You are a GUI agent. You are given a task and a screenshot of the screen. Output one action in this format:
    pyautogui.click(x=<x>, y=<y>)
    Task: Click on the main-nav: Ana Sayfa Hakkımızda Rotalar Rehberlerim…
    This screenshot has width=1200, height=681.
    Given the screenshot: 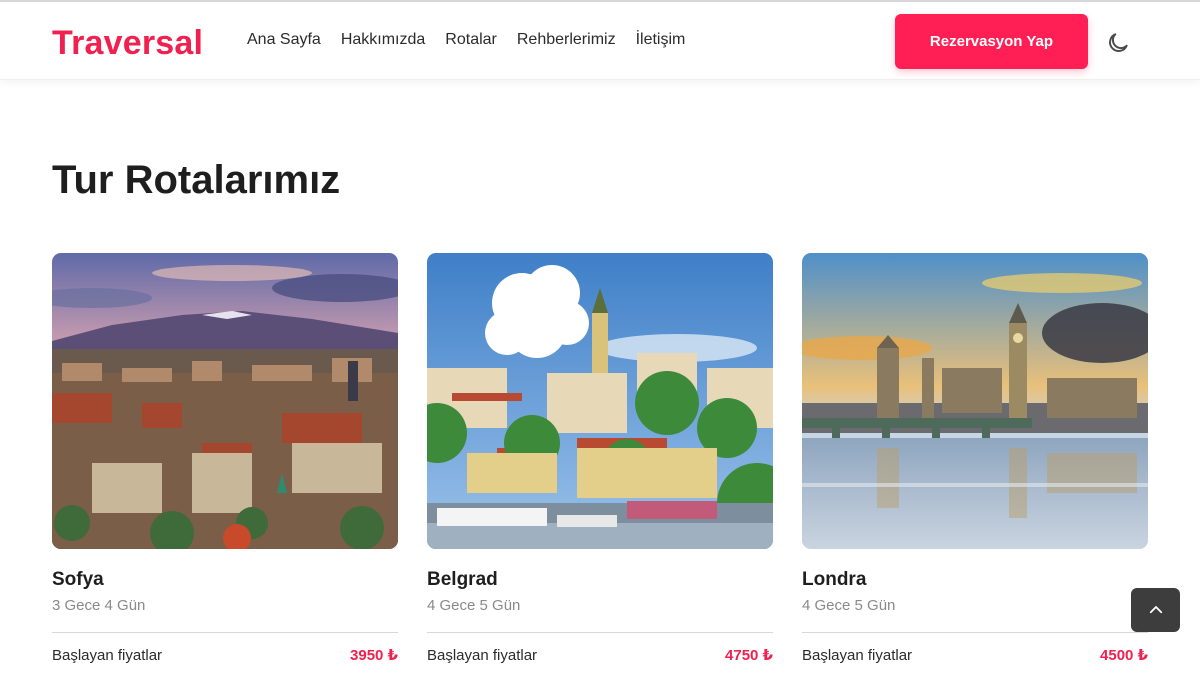 What is the action you would take?
    pyautogui.click(x=476, y=40)
    